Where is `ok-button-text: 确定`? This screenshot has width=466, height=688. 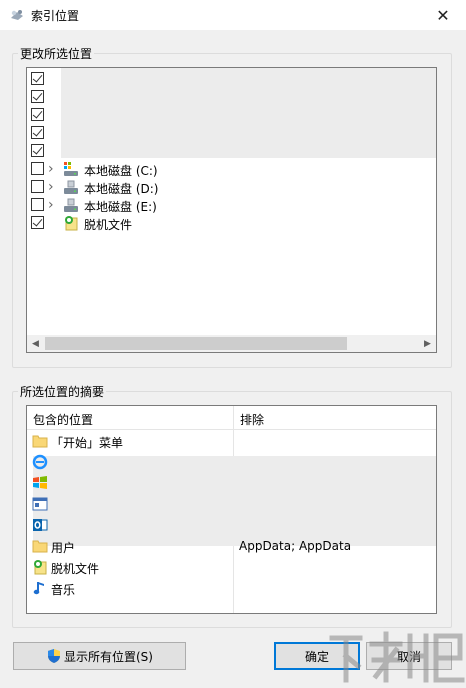 ok-button-text: 确定 is located at coordinates (316, 656).